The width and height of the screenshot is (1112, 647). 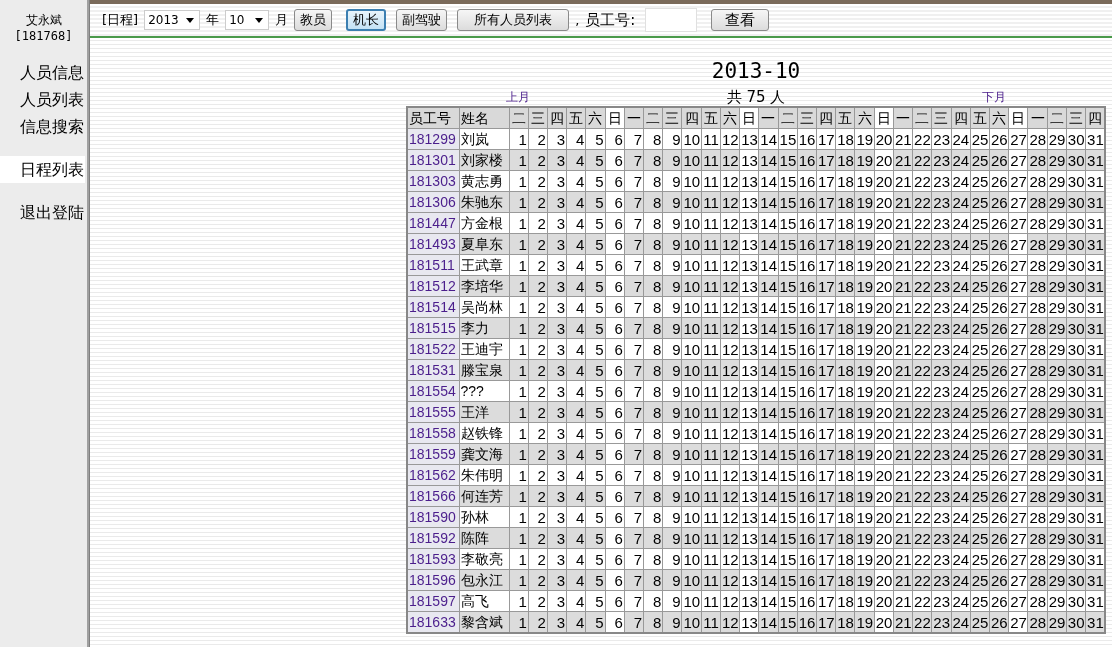 What do you see at coordinates (433, 475) in the screenshot?
I see `staff-id-link: 181562` at bounding box center [433, 475].